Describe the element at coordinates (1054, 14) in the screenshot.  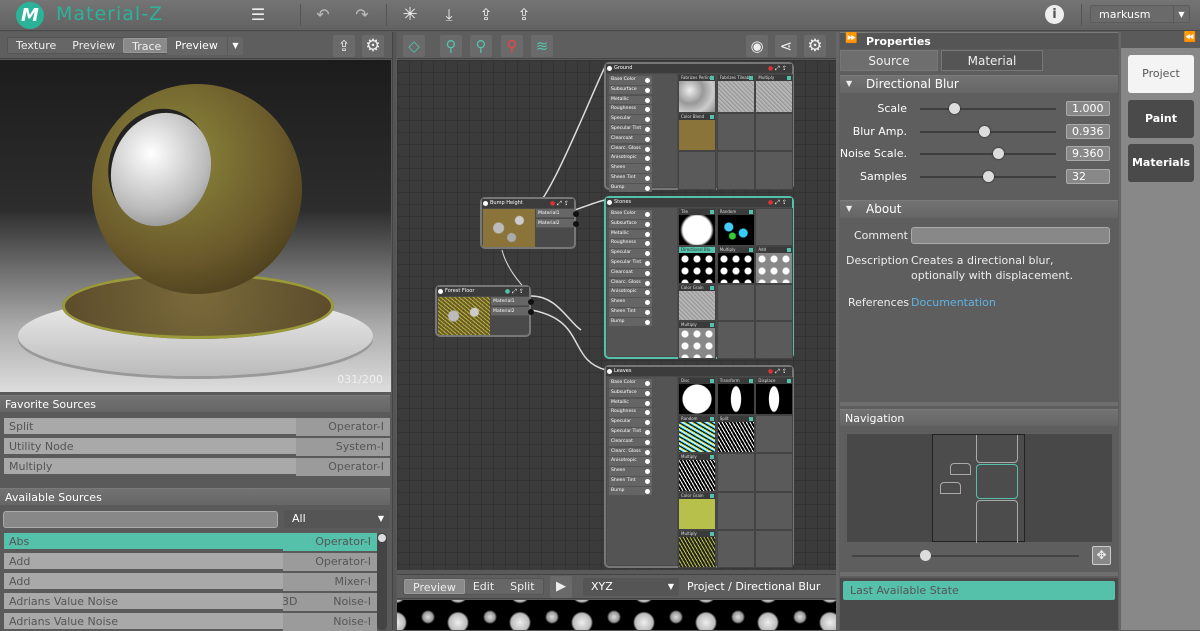
I see `info-icon: i` at that location.